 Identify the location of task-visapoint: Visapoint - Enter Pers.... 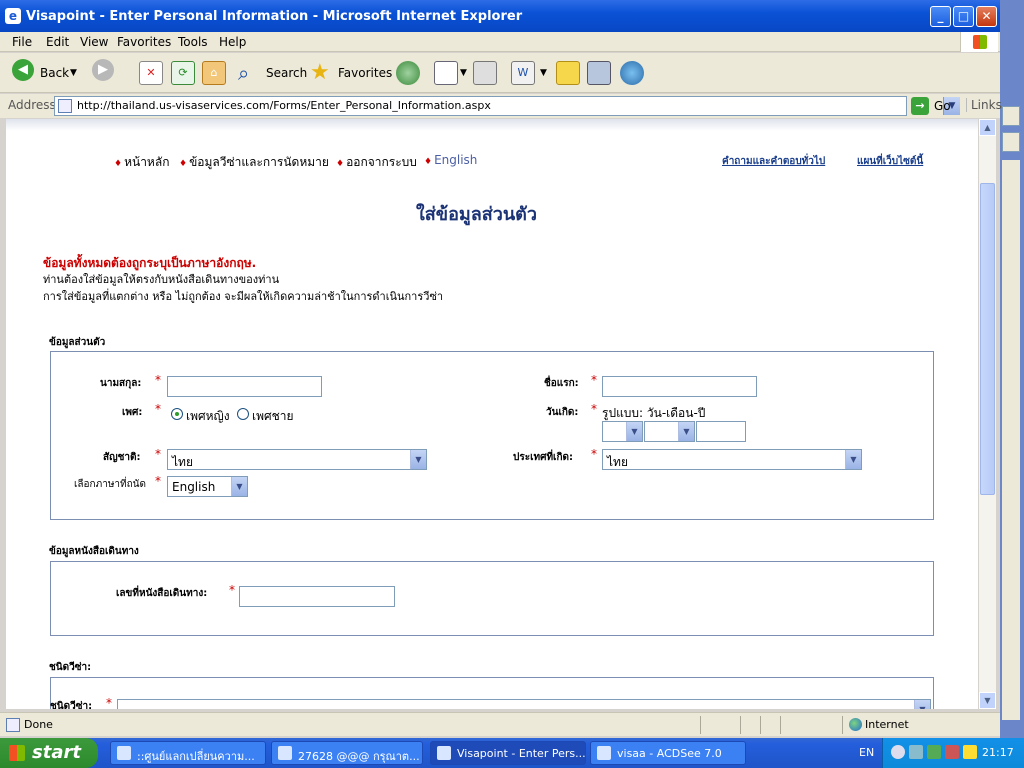
(508, 753).